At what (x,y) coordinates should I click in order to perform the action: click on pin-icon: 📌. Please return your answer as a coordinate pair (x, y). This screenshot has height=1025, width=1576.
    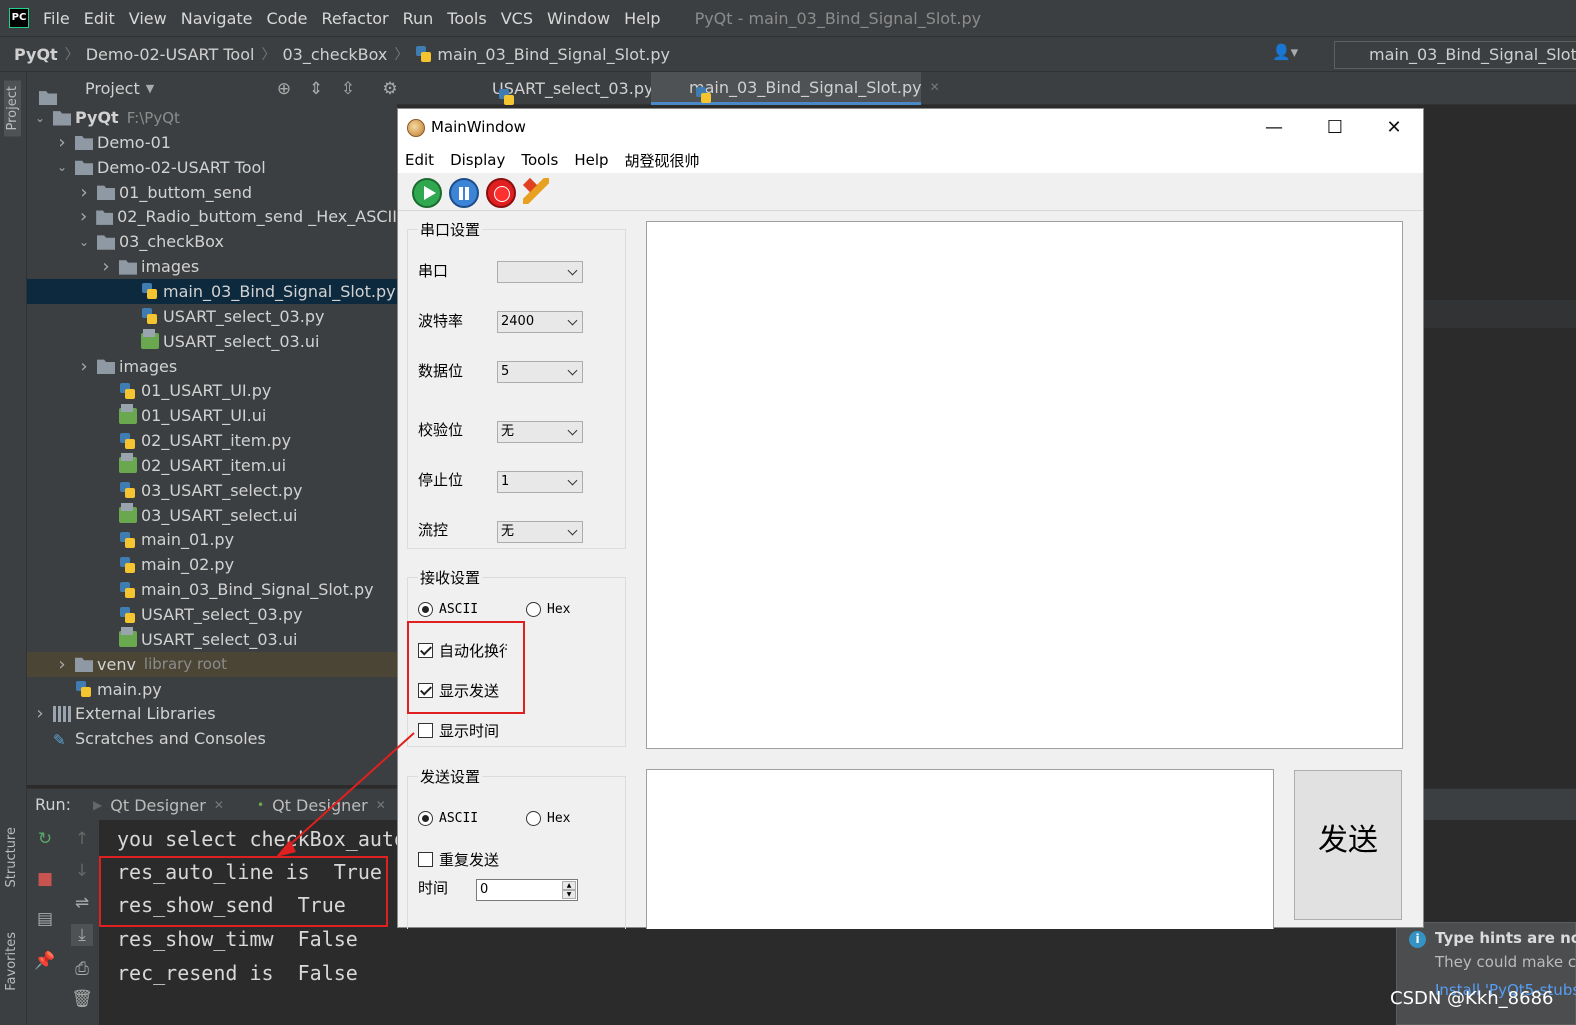
    Looking at the image, I should click on (45, 961).